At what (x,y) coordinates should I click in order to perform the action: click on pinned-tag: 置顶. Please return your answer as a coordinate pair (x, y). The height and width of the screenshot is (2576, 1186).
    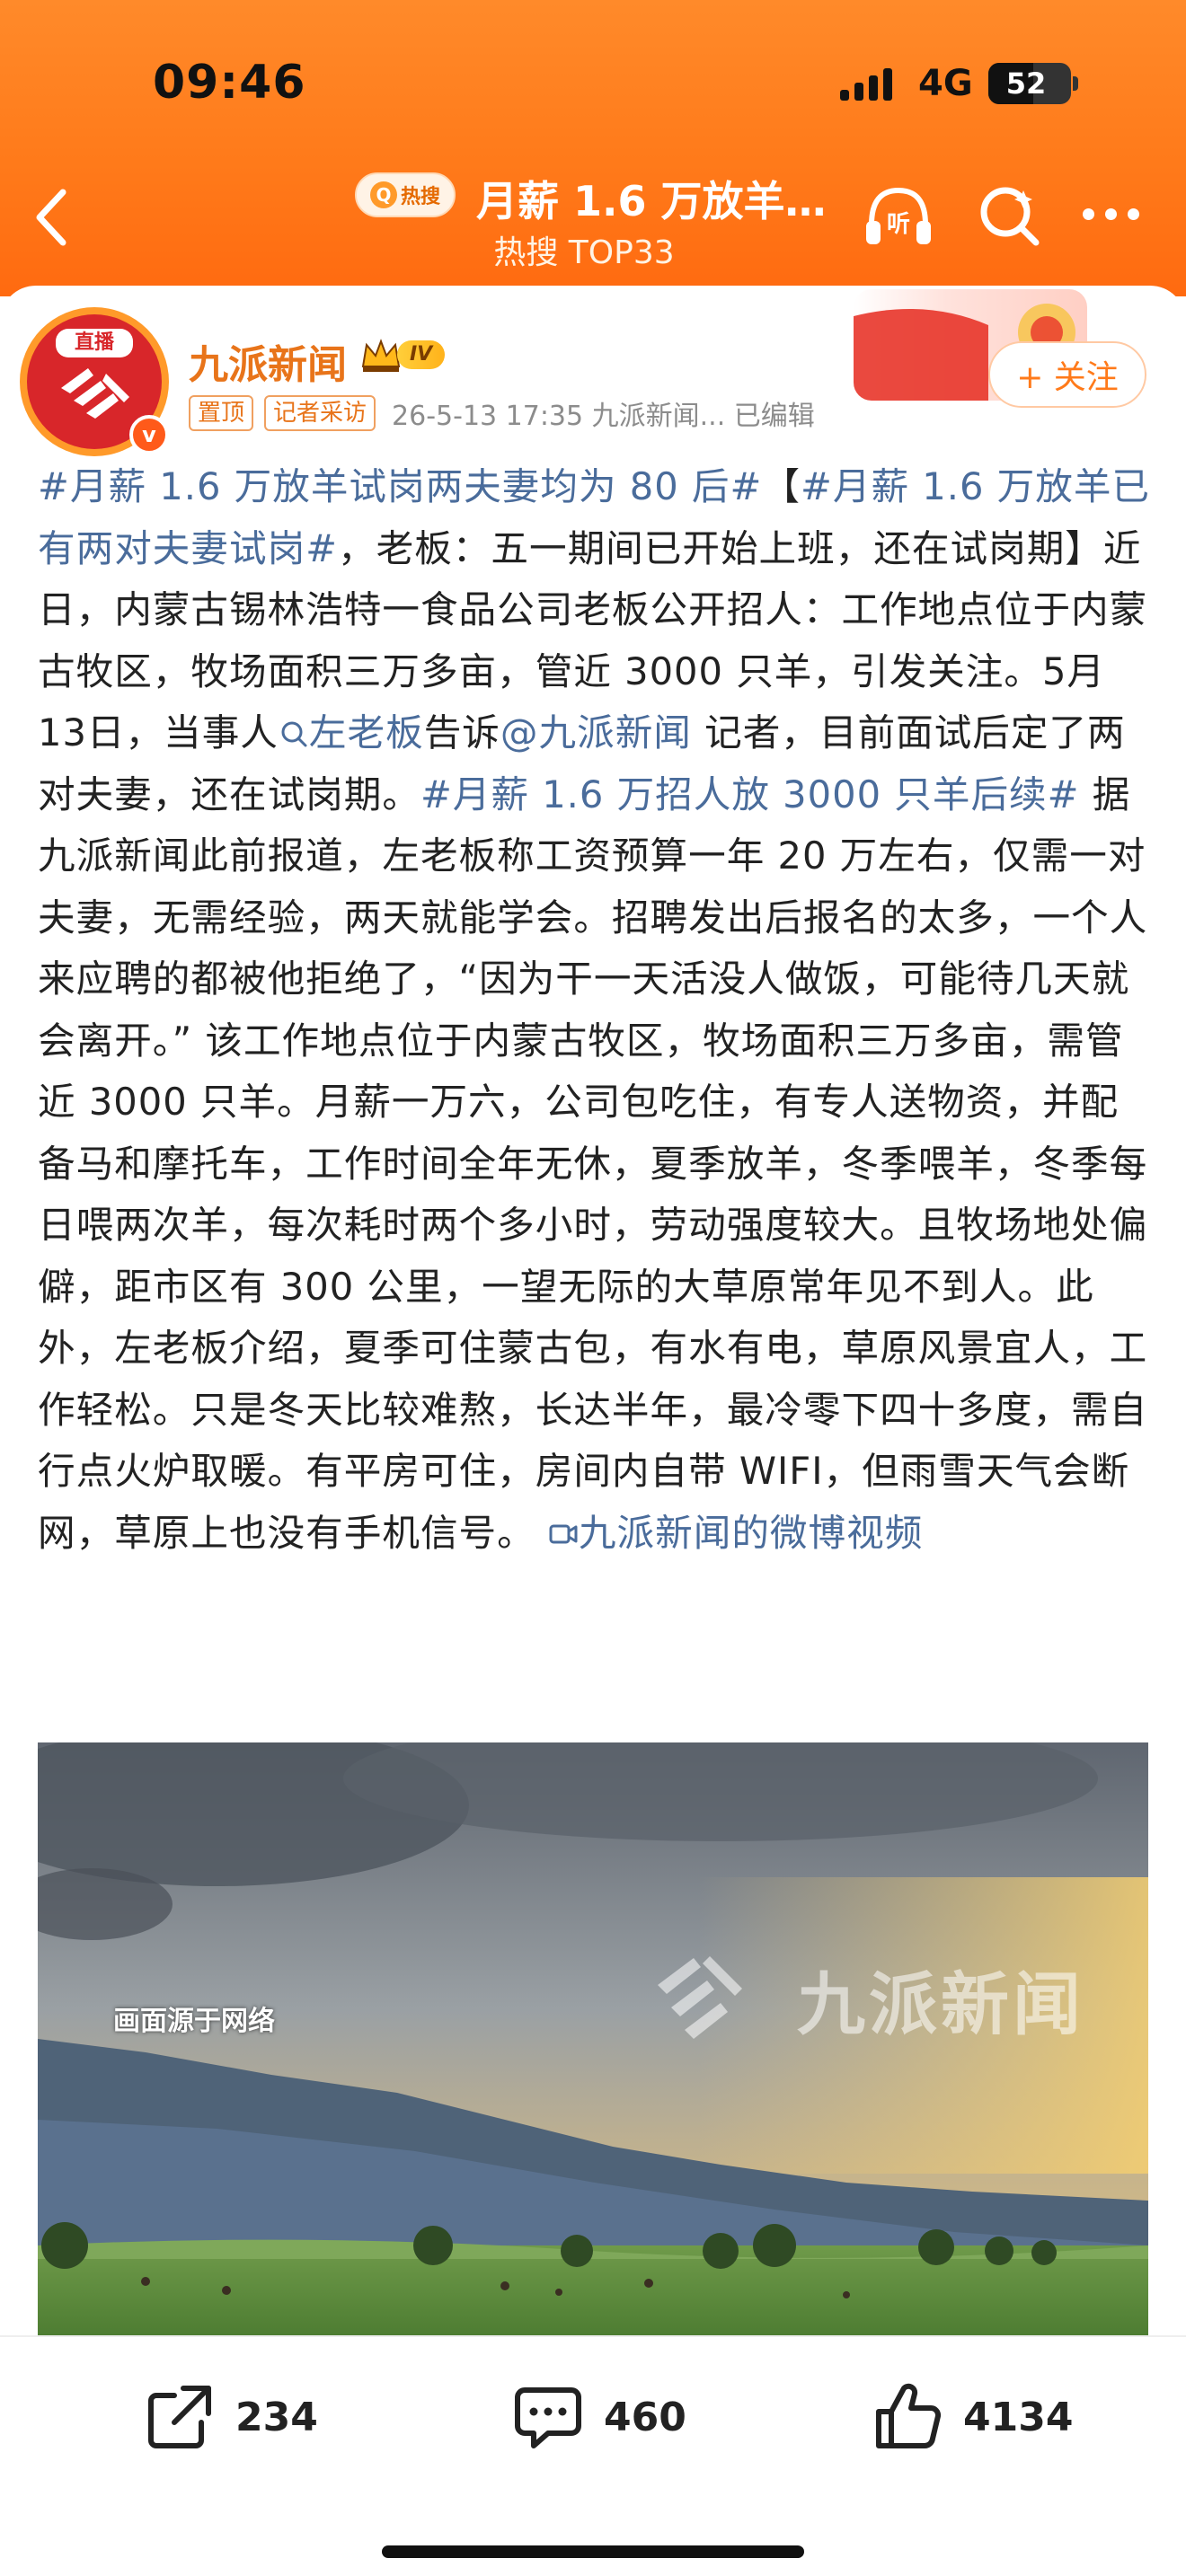
    Looking at the image, I should click on (221, 413).